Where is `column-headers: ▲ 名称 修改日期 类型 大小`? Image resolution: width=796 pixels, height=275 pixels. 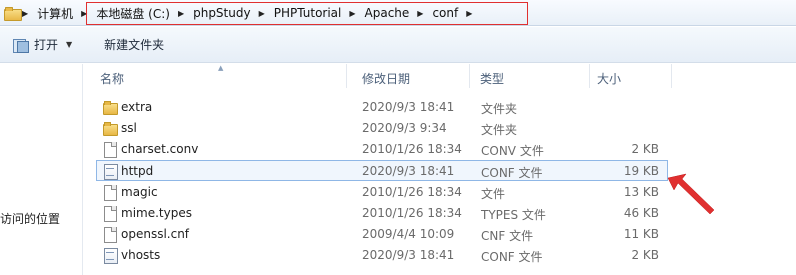 column-headers: ▲ 名称 修改日期 类型 大小 is located at coordinates (439, 76).